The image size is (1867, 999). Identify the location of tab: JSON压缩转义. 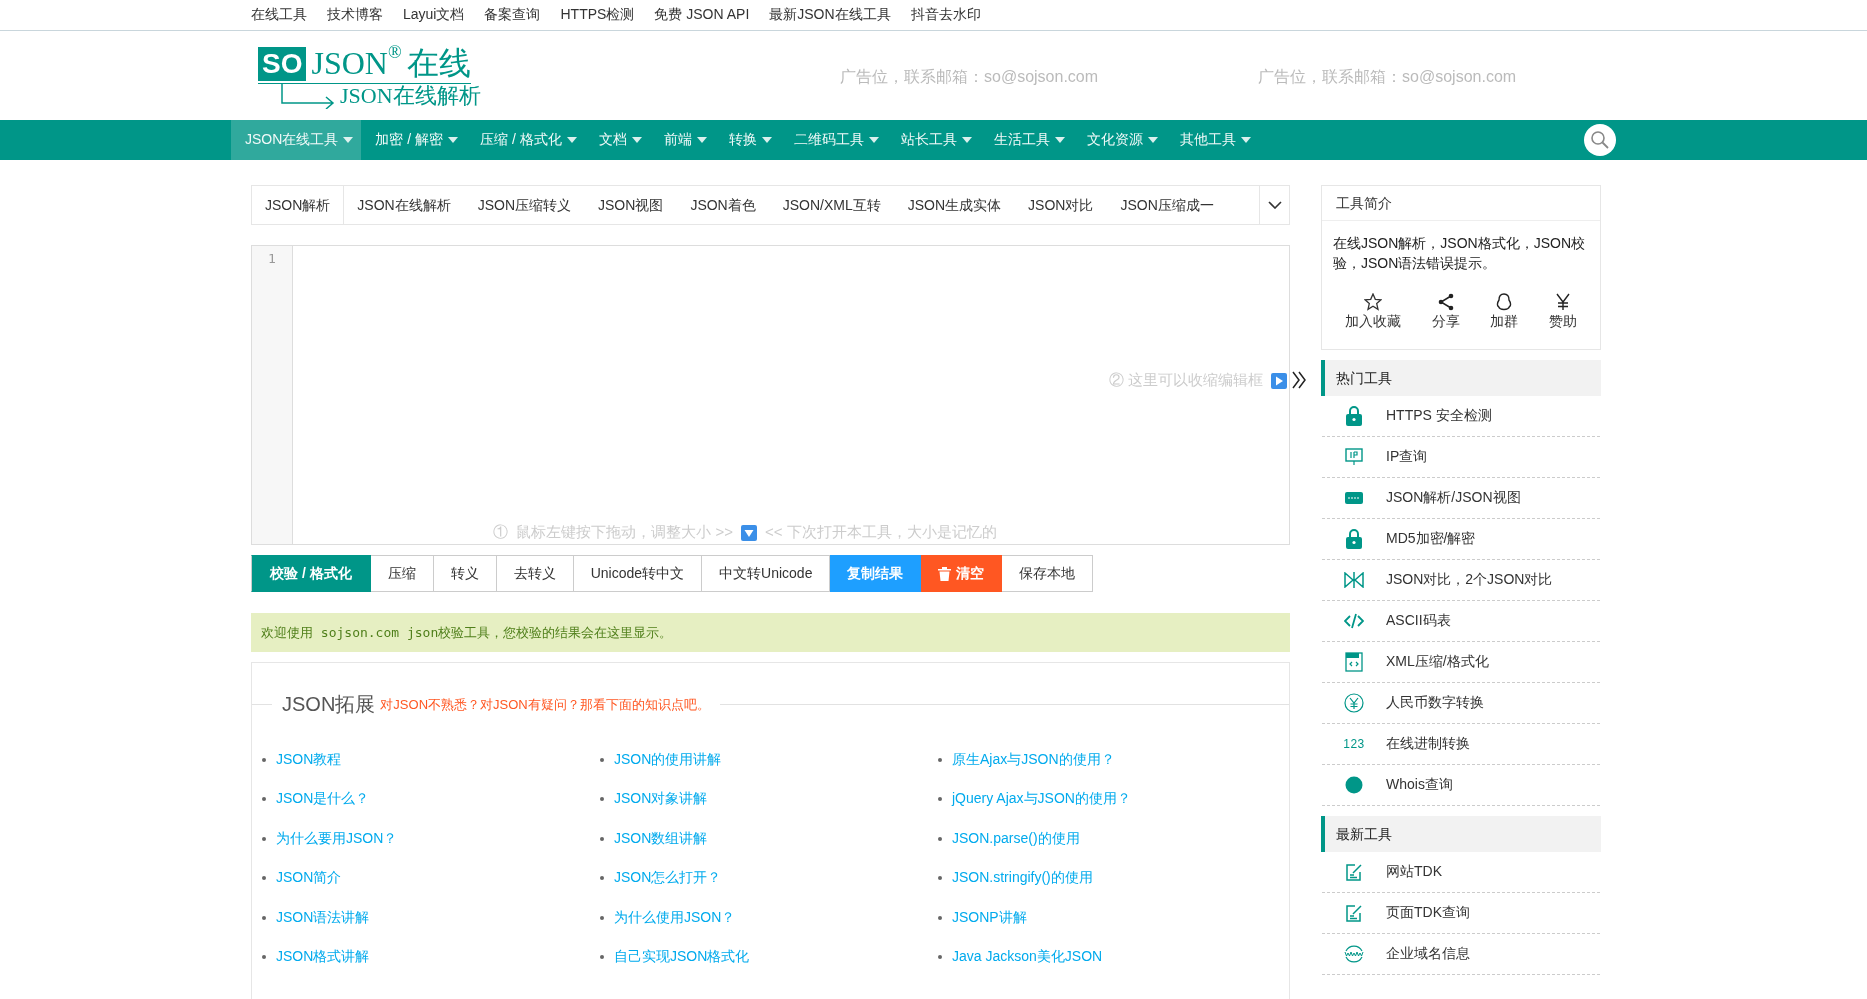
(525, 205).